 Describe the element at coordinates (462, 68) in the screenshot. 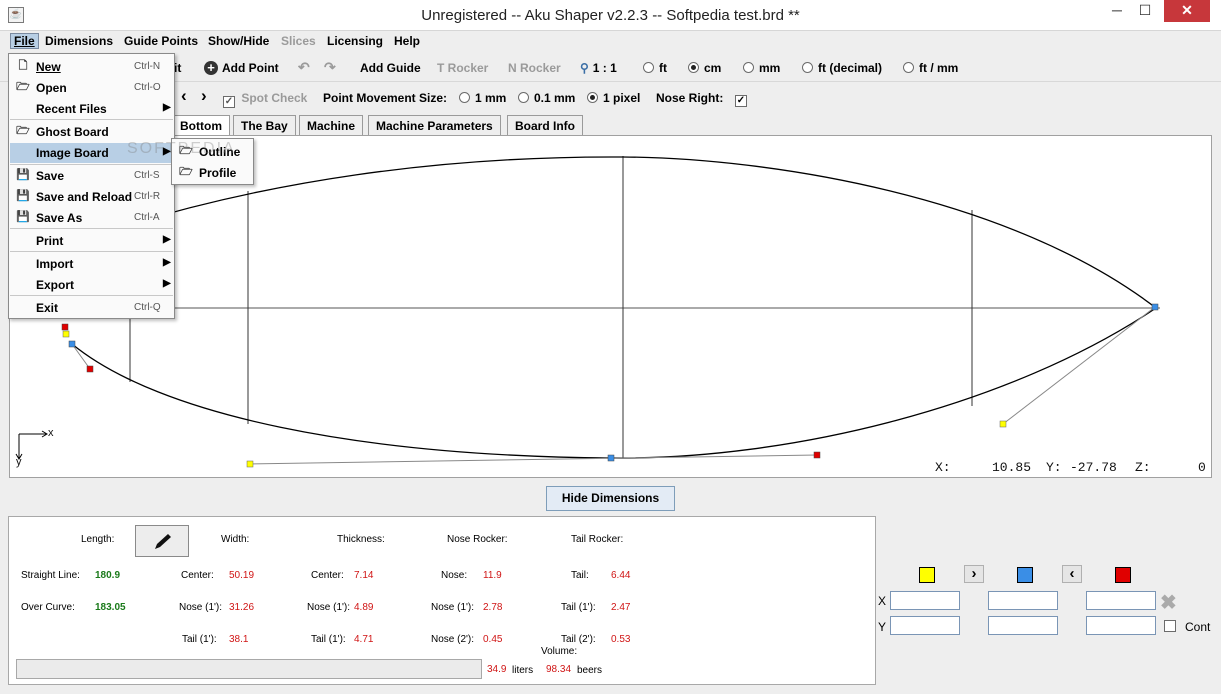

I see `t-rocker-button: T Rocker` at that location.